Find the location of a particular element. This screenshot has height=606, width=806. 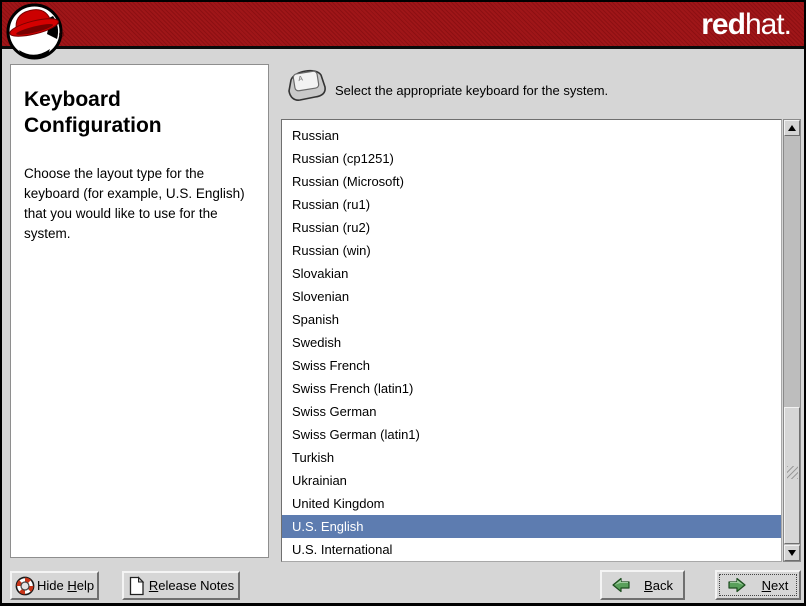

list-scrollbar is located at coordinates (792, 340).